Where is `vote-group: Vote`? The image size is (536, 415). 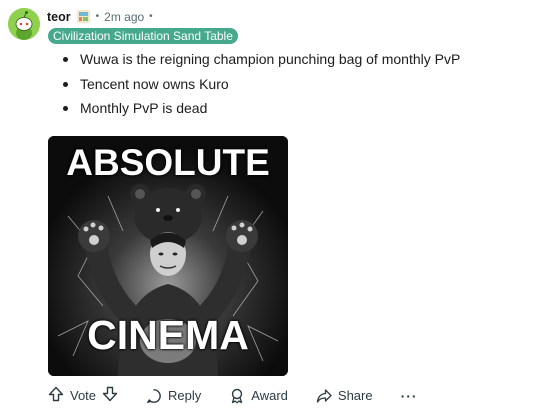 vote-group: Vote is located at coordinates (83, 395).